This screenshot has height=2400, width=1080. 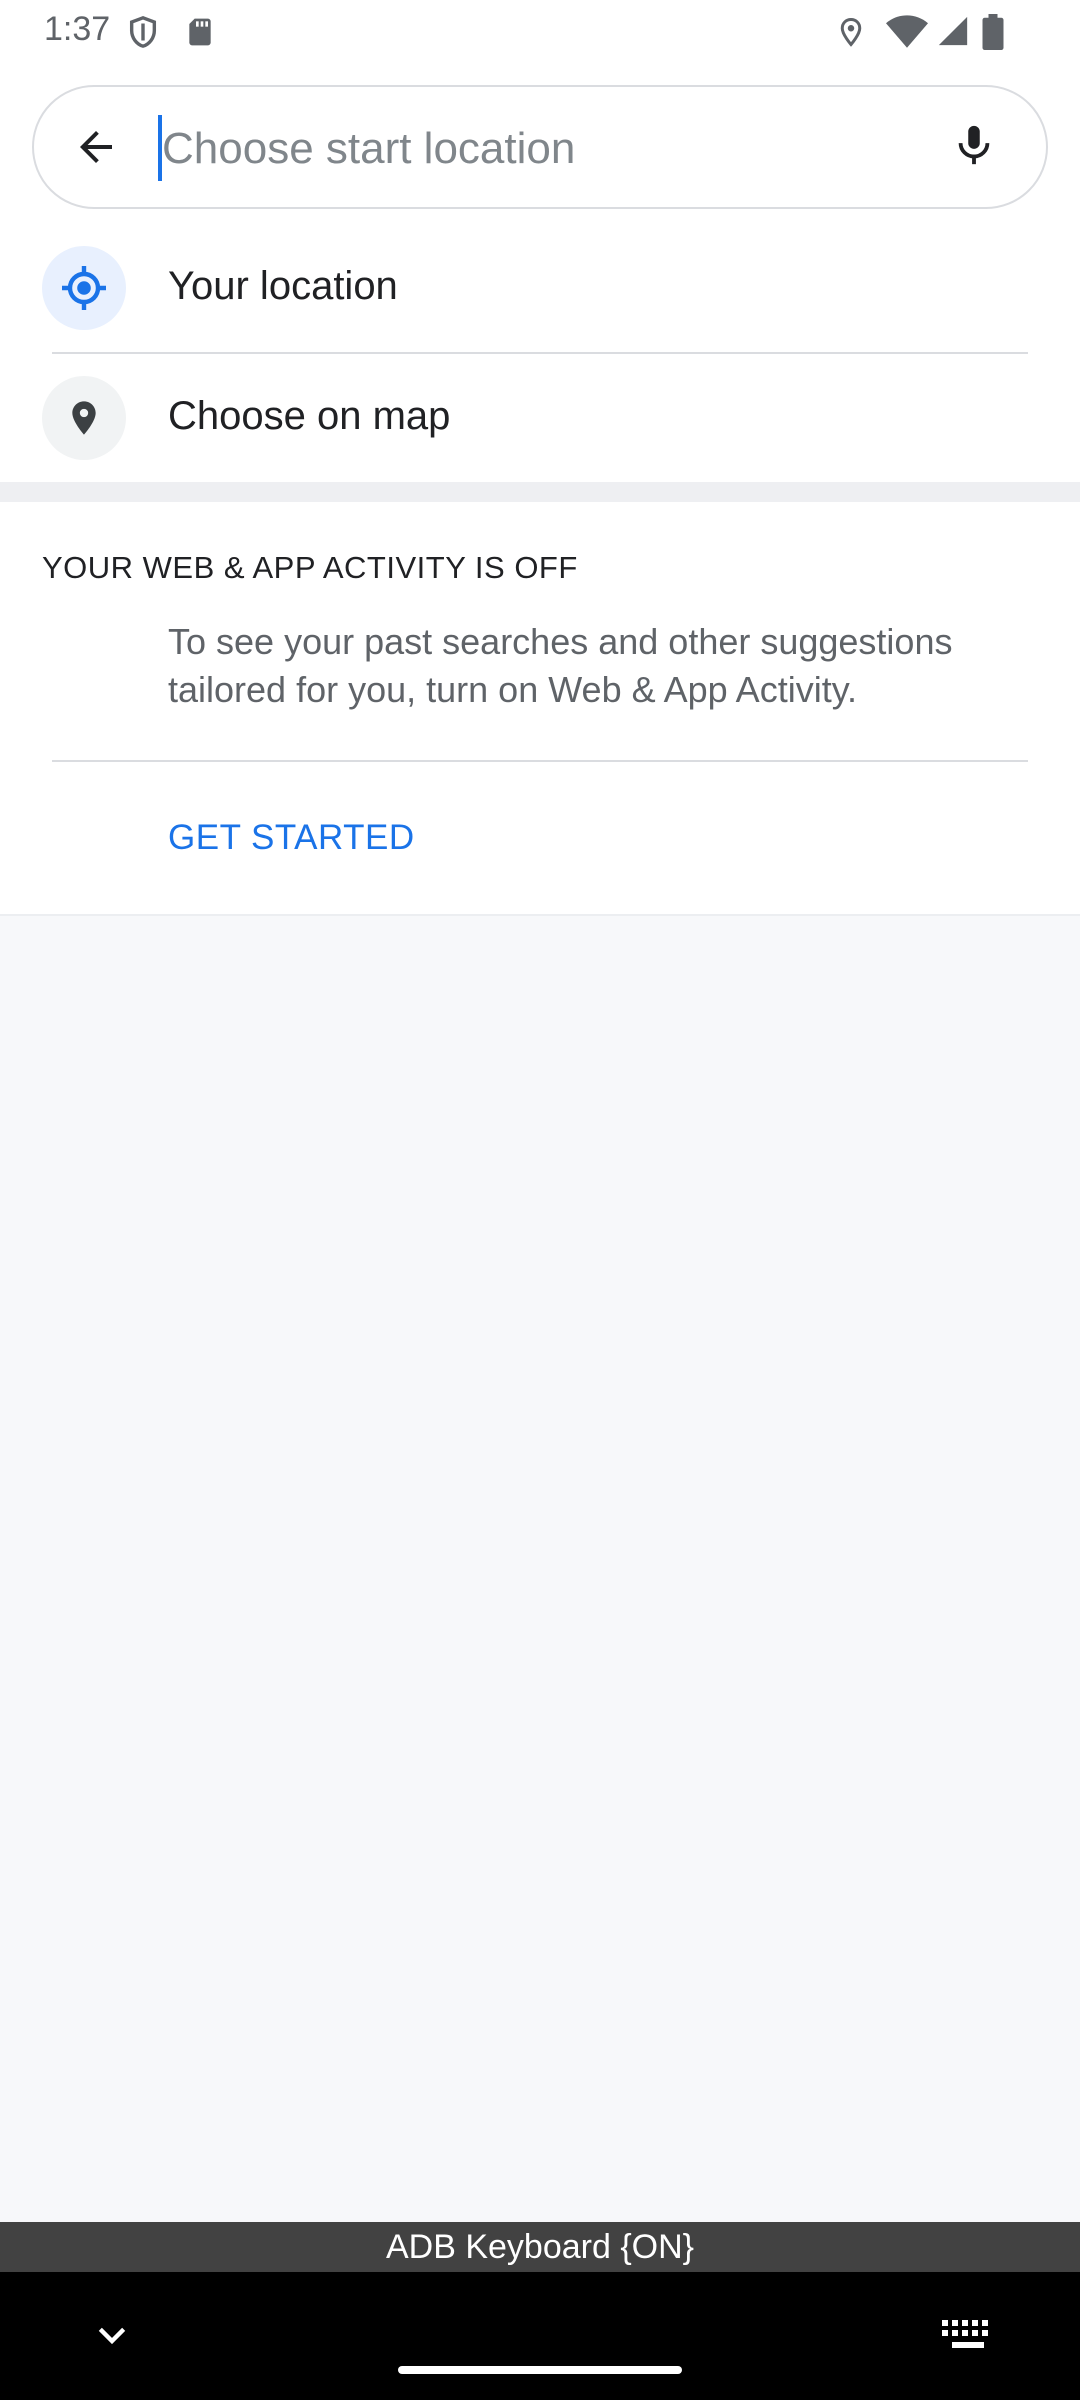 What do you see at coordinates (562, 149) in the screenshot?
I see `search-input` at bounding box center [562, 149].